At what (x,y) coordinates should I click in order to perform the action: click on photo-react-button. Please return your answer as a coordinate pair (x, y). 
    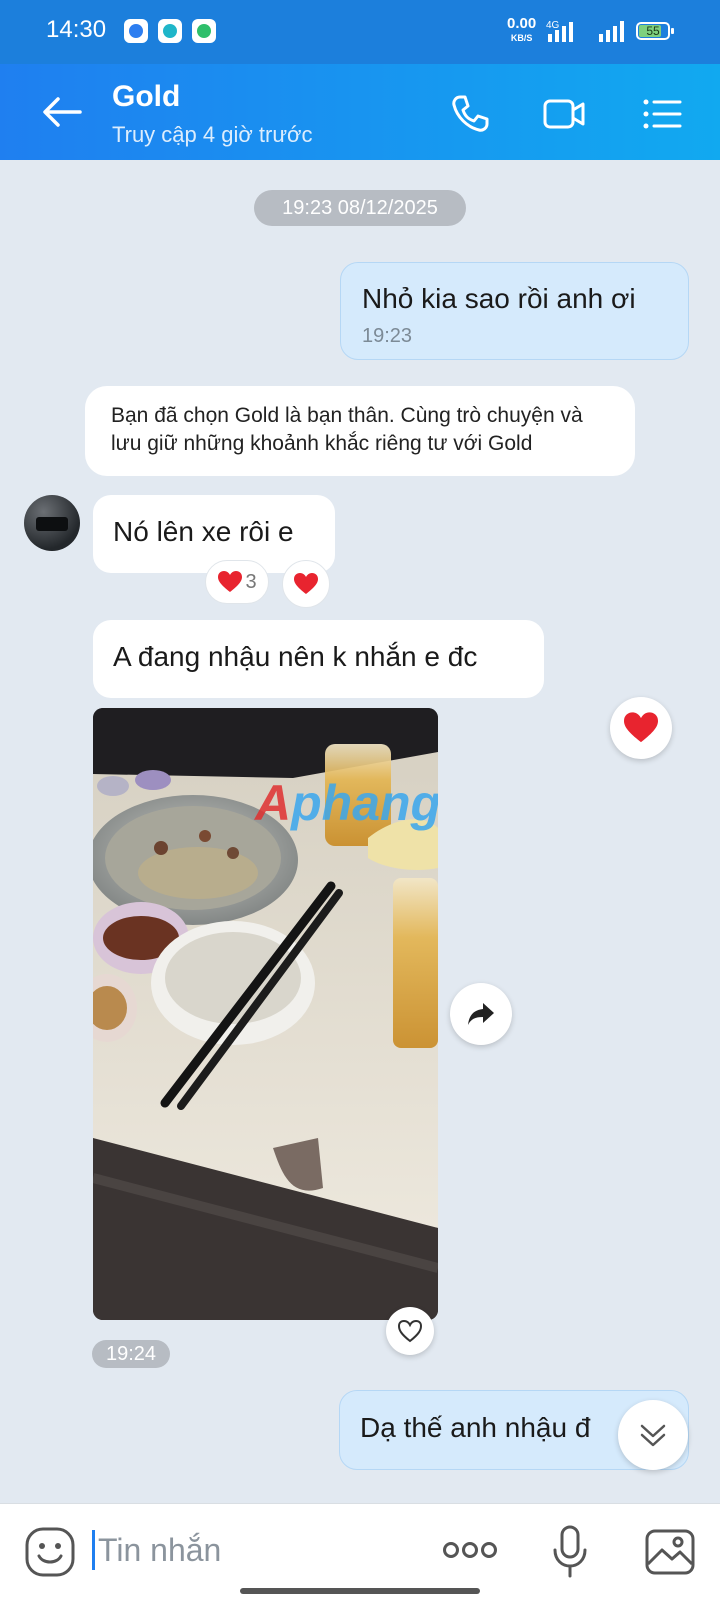
    Looking at the image, I should click on (410, 1331).